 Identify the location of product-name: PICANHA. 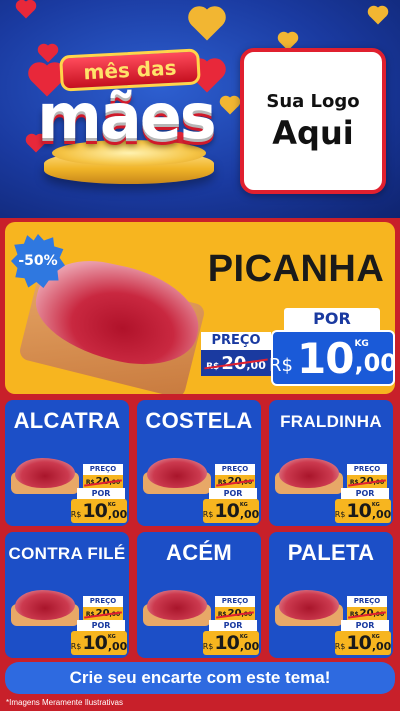
(296, 269).